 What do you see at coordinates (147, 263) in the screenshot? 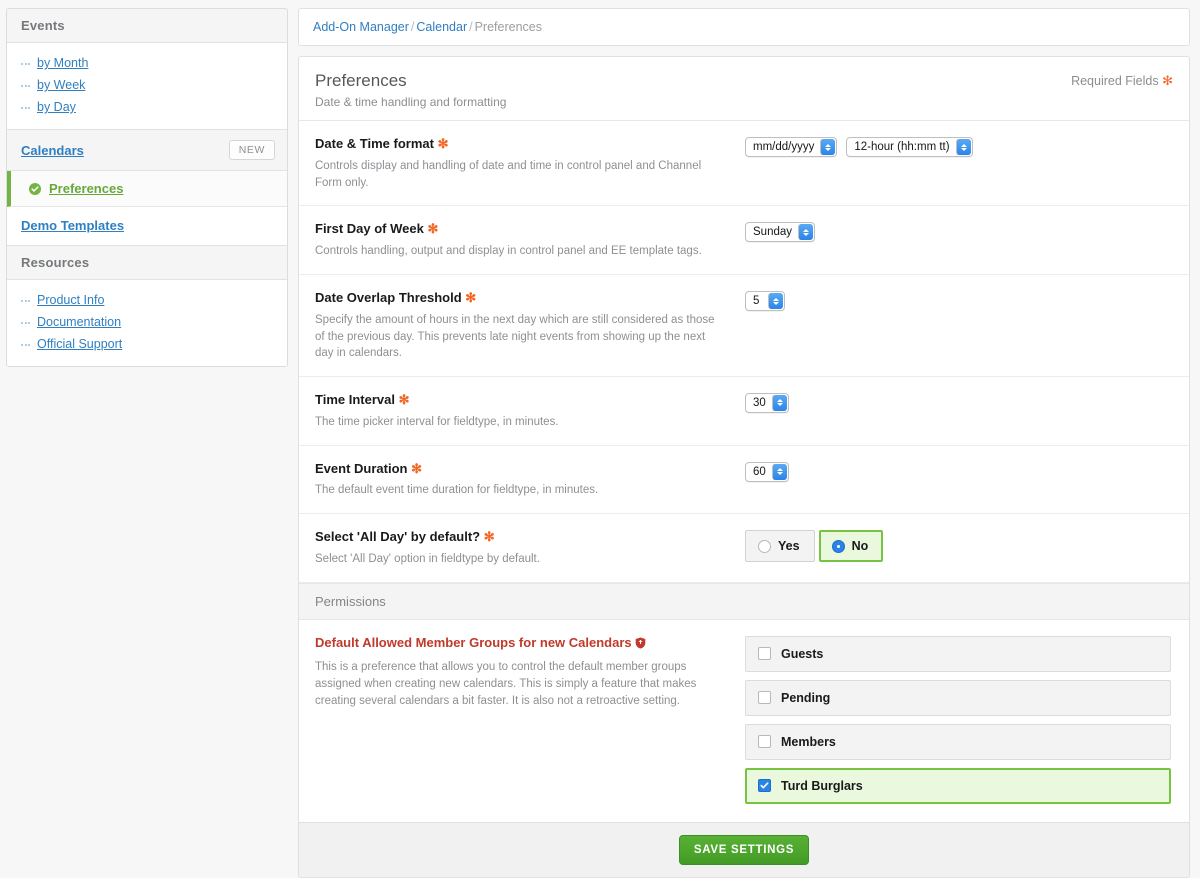
I see `sidebar-section-resources: Resources` at bounding box center [147, 263].